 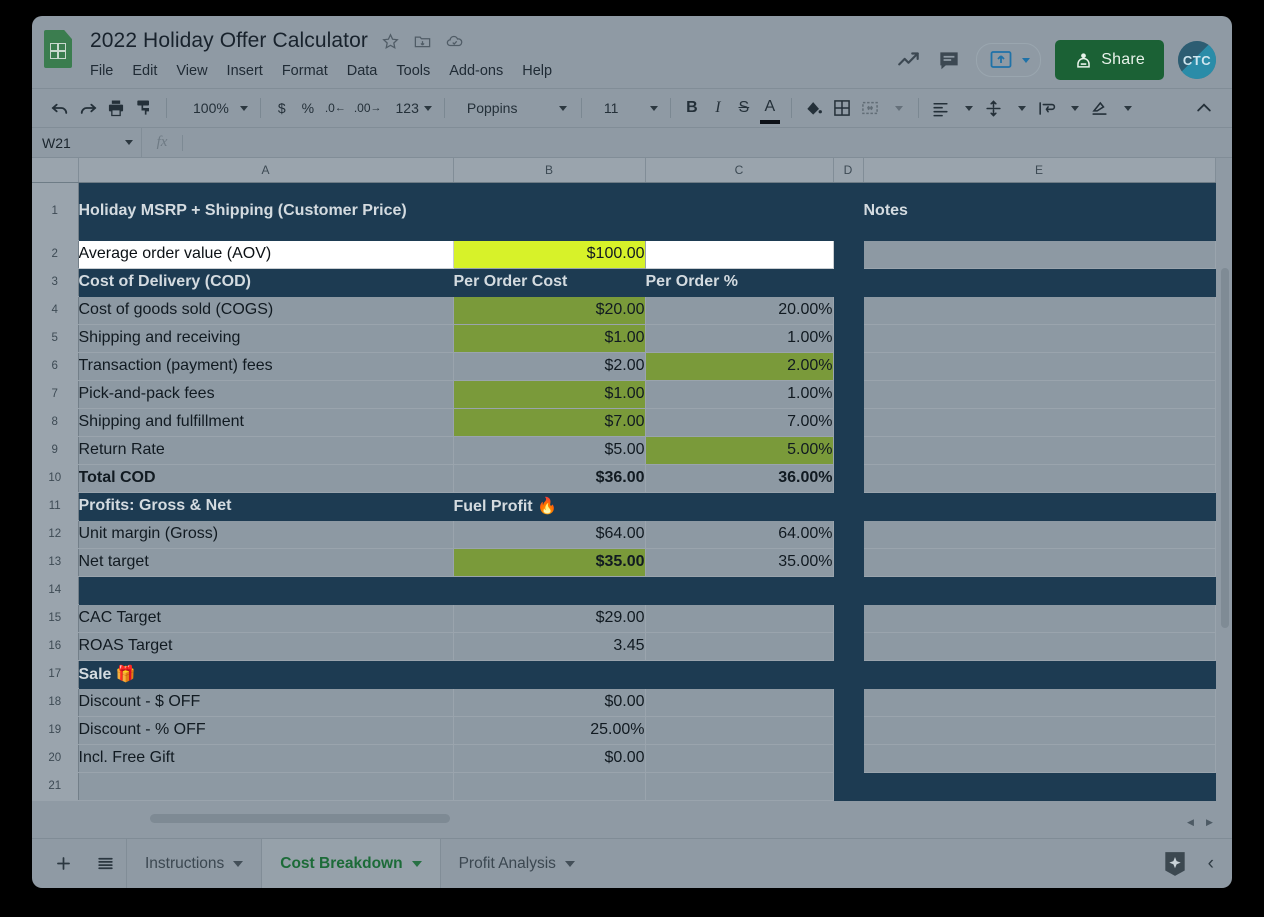 What do you see at coordinates (848, 618) in the screenshot?
I see `cell-D15` at bounding box center [848, 618].